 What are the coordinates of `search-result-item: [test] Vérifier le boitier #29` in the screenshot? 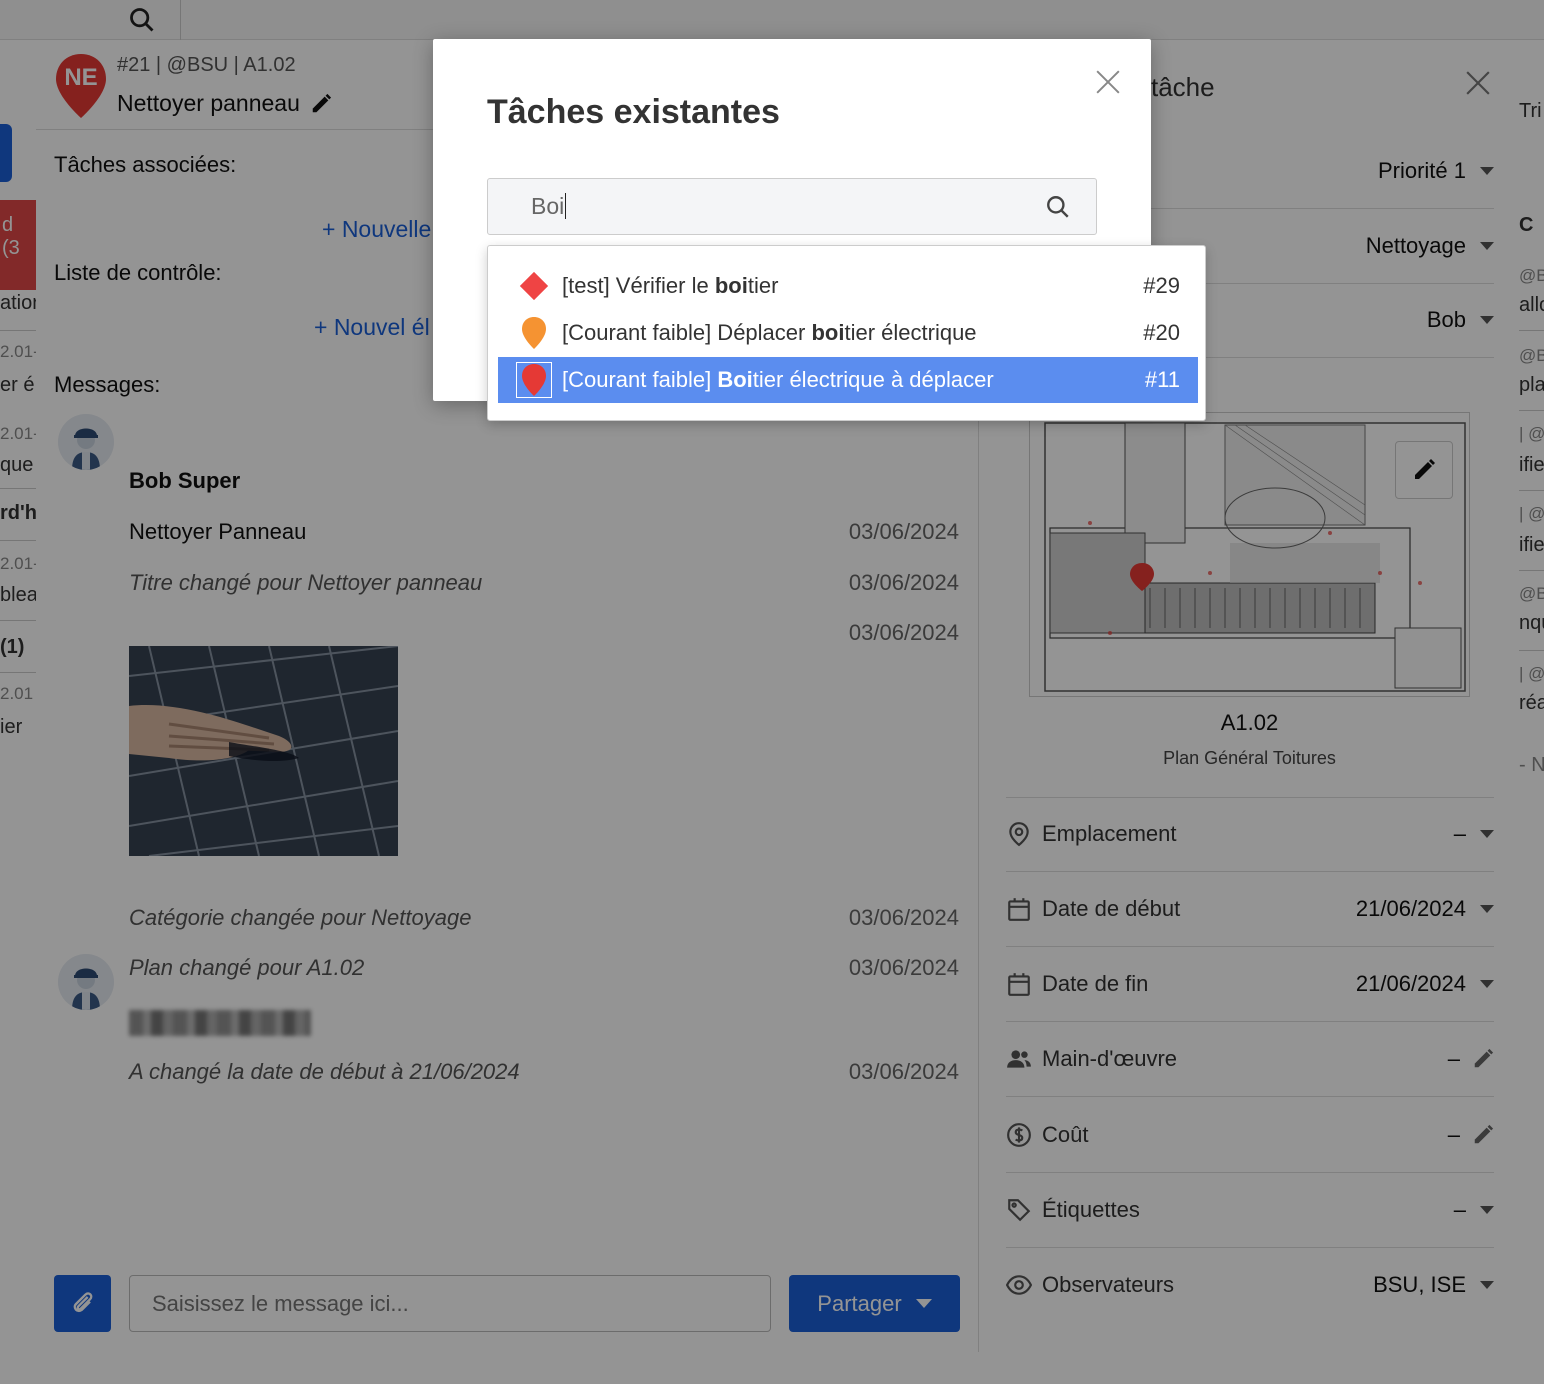 It's located at (848, 286).